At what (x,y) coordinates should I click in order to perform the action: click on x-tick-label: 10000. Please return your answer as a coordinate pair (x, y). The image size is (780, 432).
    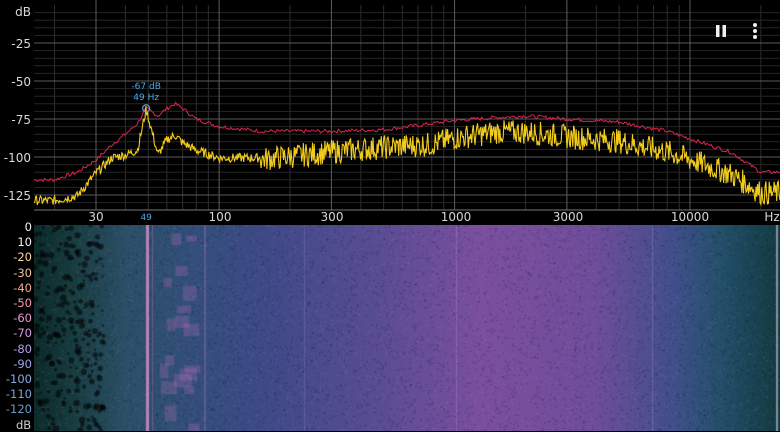
    Looking at the image, I should click on (690, 217).